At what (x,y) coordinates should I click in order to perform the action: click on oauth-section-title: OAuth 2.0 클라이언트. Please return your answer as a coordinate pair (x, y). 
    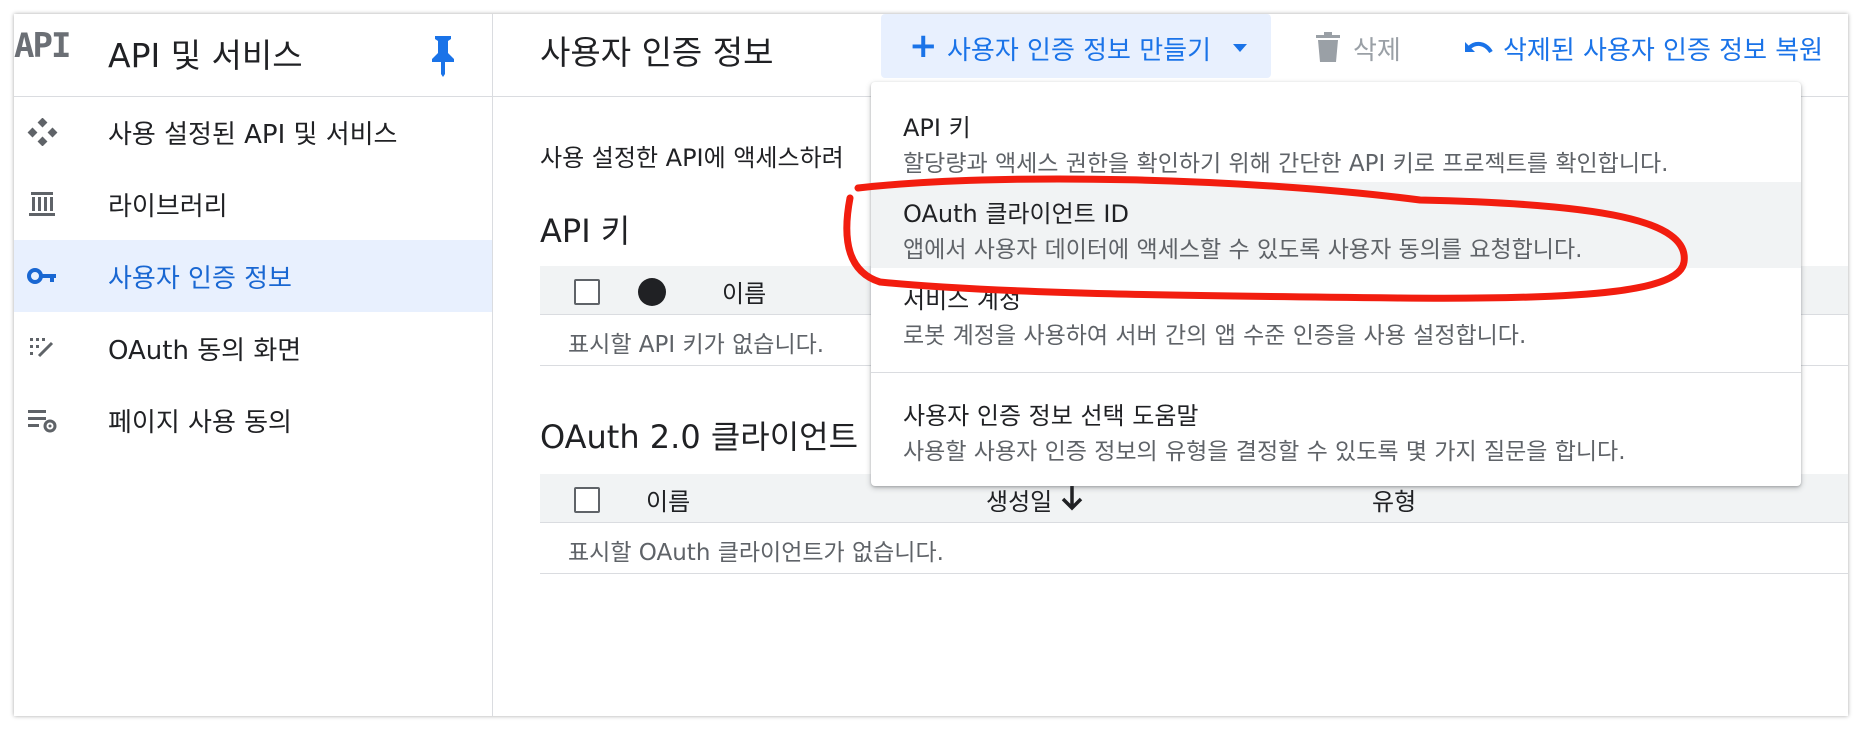
    Looking at the image, I should click on (699, 437).